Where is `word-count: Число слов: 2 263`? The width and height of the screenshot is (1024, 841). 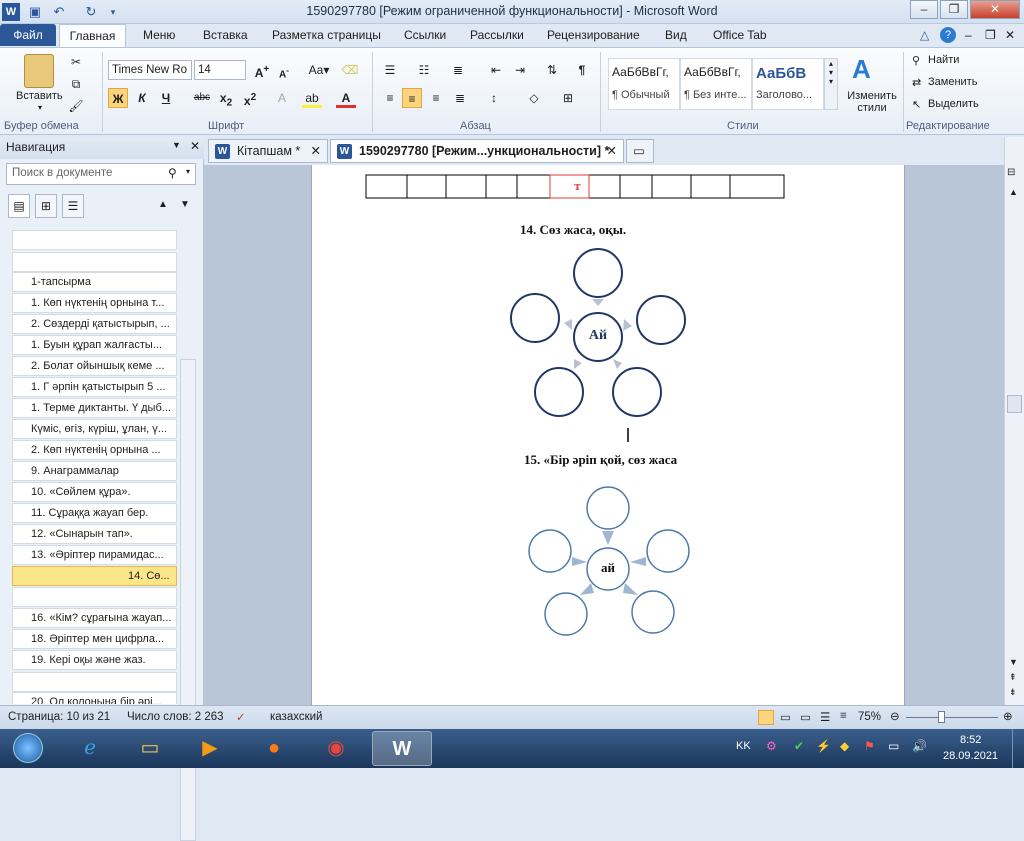
word-count: Число слов: 2 263 is located at coordinates (175, 717).